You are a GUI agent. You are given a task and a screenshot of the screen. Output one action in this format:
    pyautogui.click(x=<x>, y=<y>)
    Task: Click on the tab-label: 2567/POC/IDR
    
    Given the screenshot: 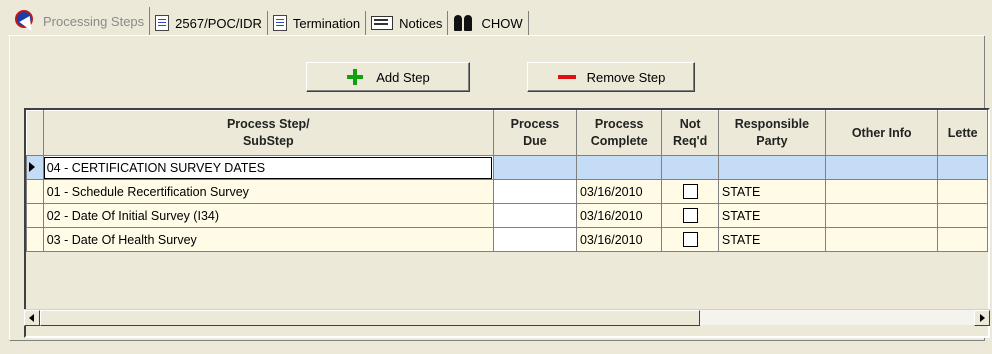 What is the action you would take?
    pyautogui.click(x=218, y=23)
    